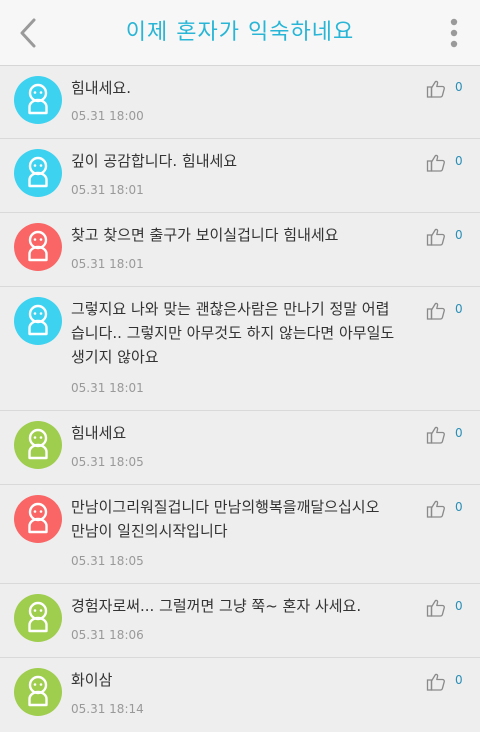 This screenshot has height=732, width=480. Describe the element at coordinates (205, 235) in the screenshot. I see `comment-text: 찾고 찾으면 출구가 보이실겁니다 힘내세요` at that location.